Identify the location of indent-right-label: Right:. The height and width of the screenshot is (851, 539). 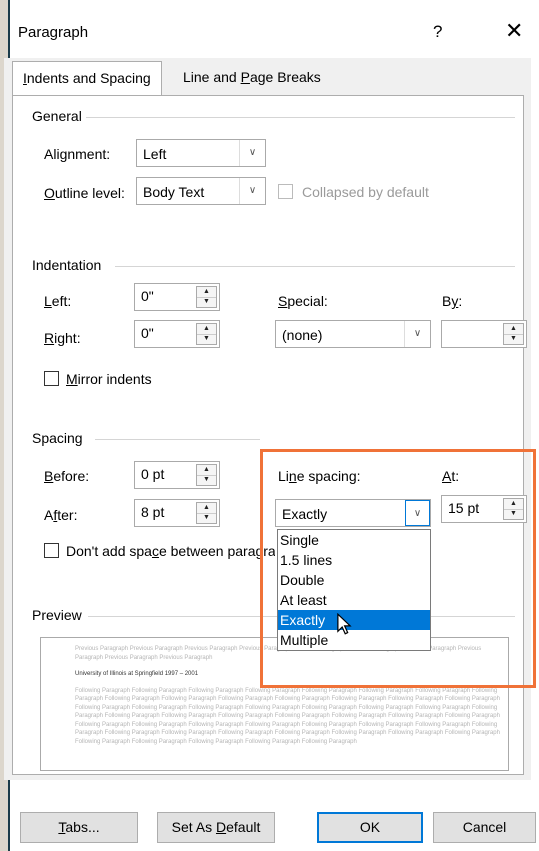
(62, 338).